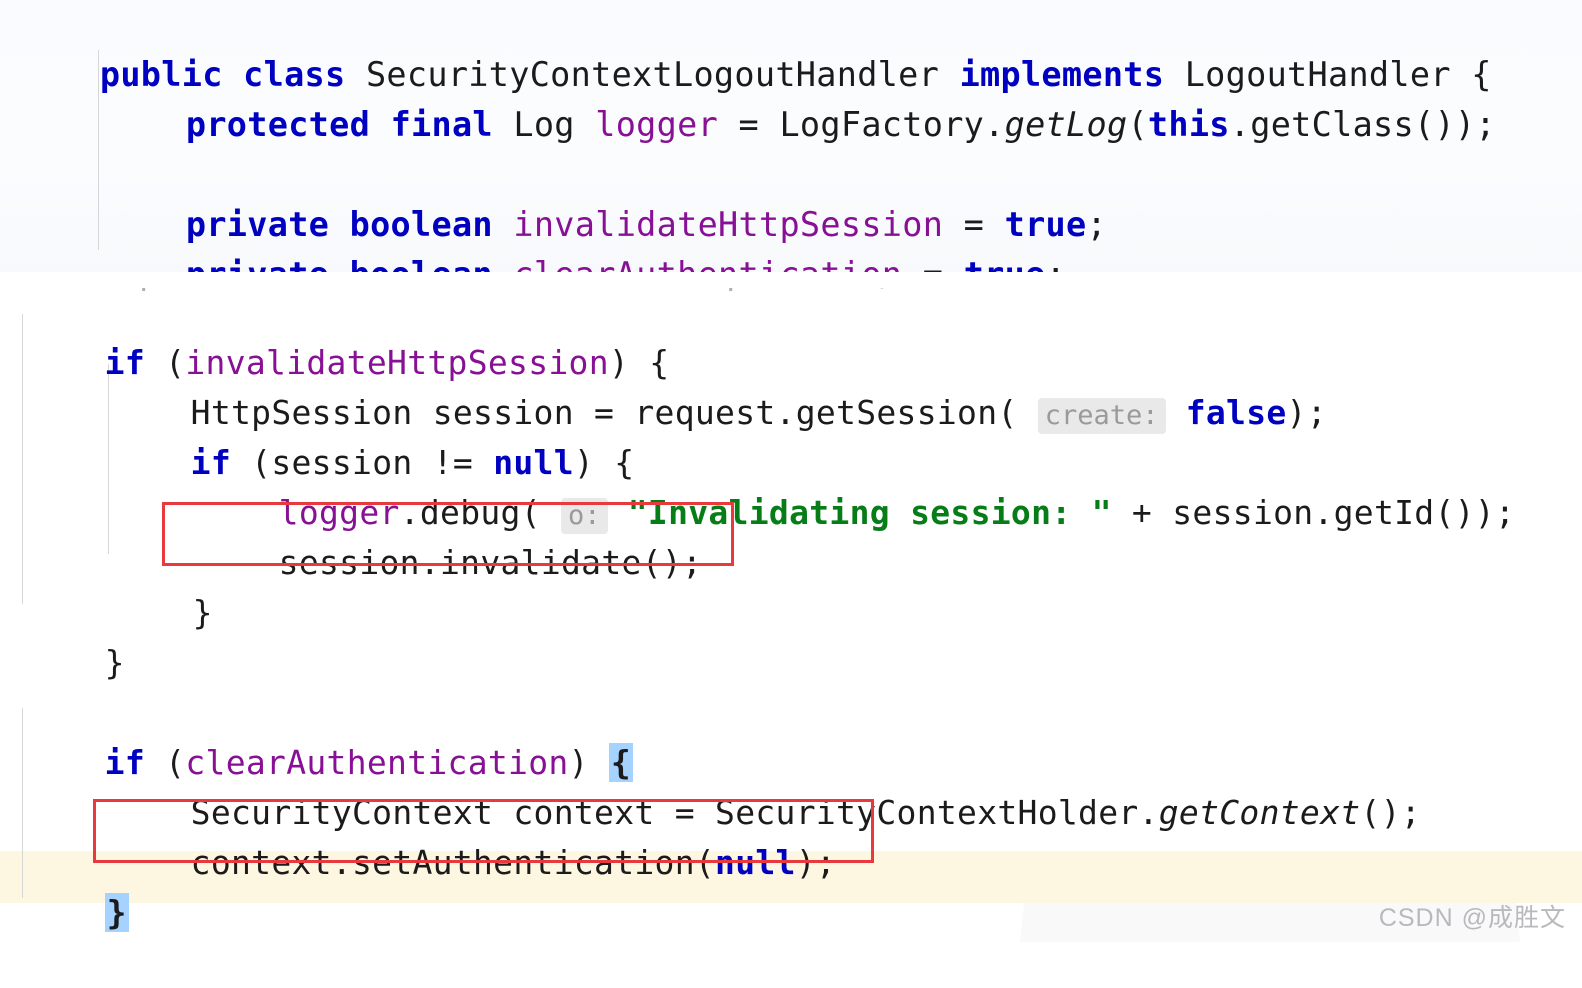  Describe the element at coordinates (791, 435) in the screenshot. I see `code-line-if-session-not-null: if (session != null) {` at that location.